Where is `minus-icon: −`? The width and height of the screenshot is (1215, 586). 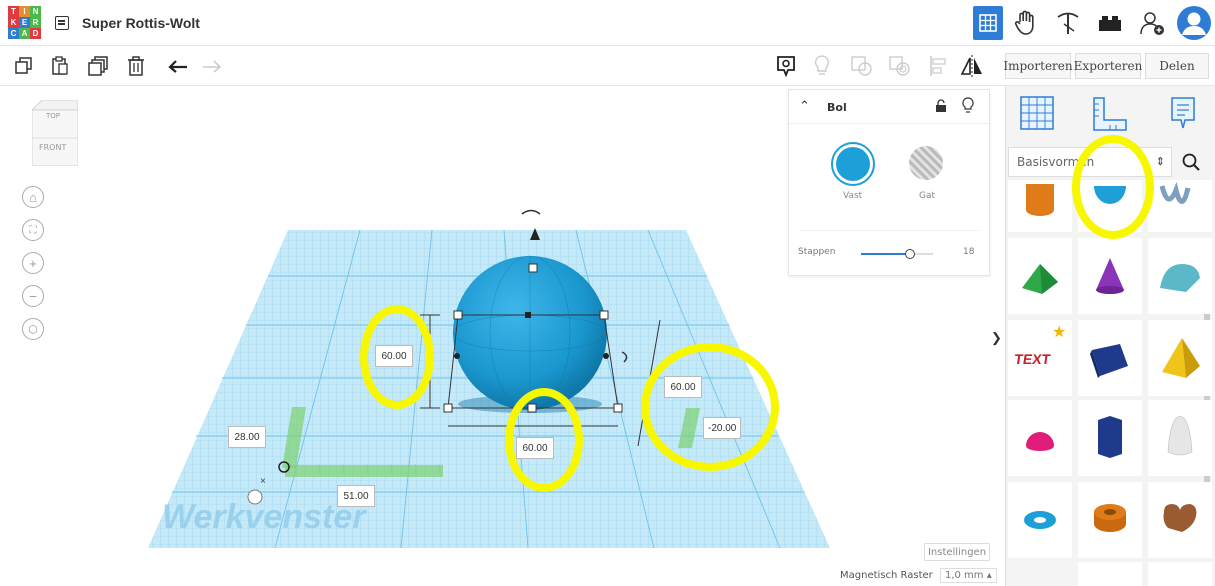
minus-icon: − is located at coordinates (33, 296).